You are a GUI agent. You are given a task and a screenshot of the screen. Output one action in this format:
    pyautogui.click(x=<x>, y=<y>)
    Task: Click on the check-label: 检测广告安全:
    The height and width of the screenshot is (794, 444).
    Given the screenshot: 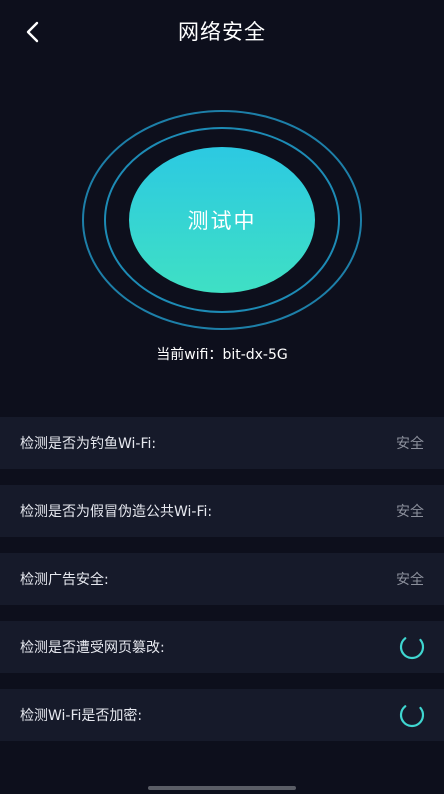 What is the action you would take?
    pyautogui.click(x=64, y=580)
    